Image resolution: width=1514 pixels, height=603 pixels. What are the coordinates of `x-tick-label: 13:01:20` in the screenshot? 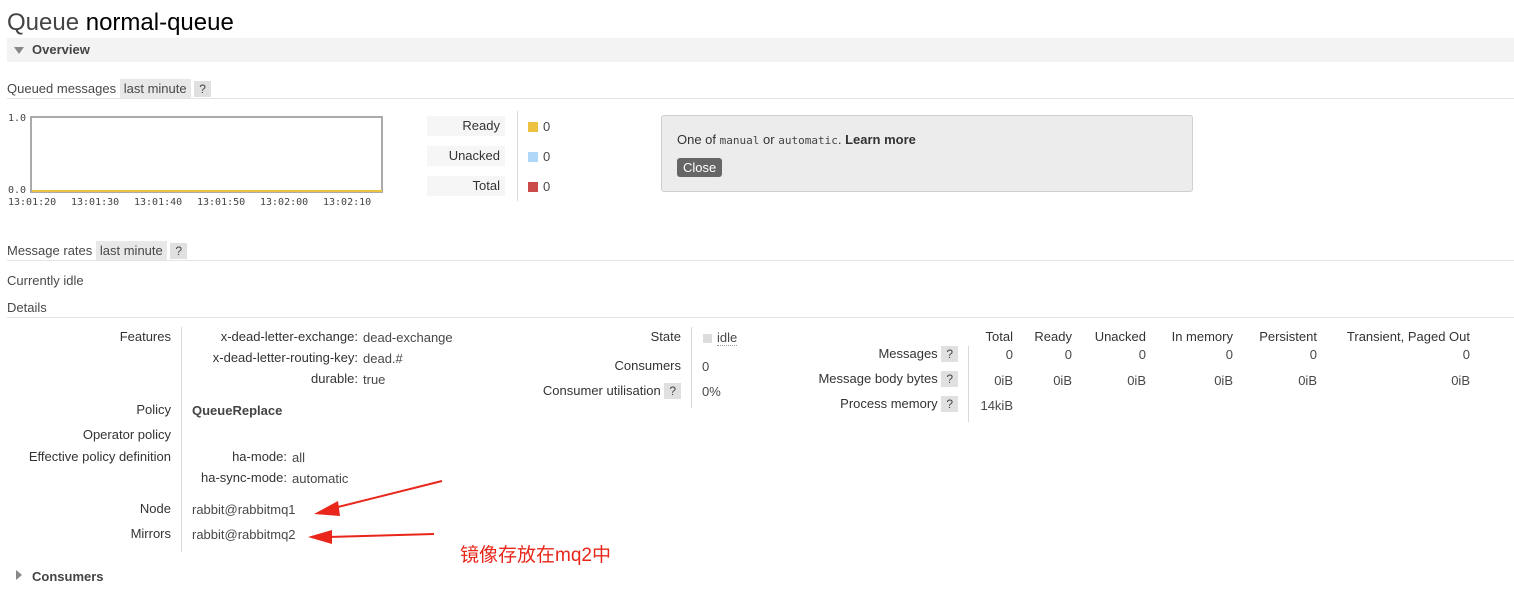 It's located at (32, 202).